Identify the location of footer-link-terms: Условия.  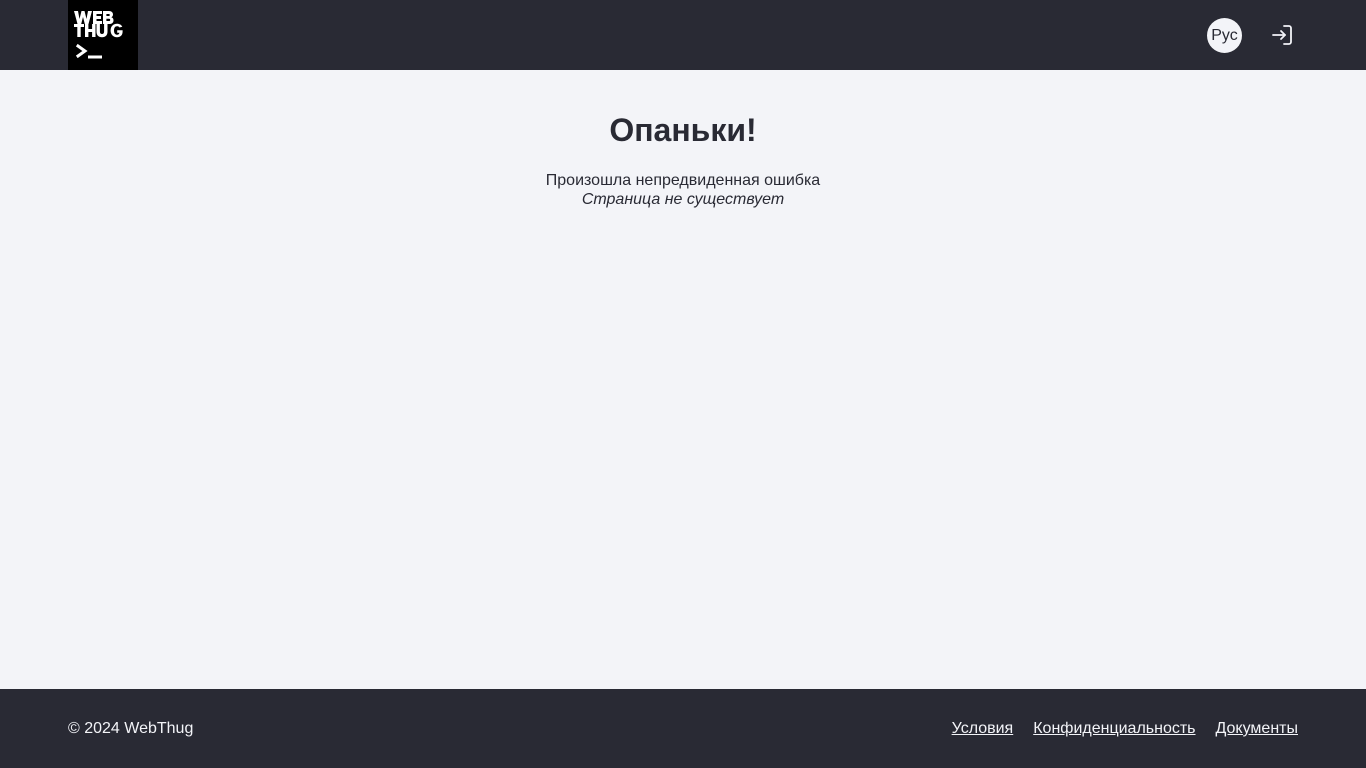
(983, 728).